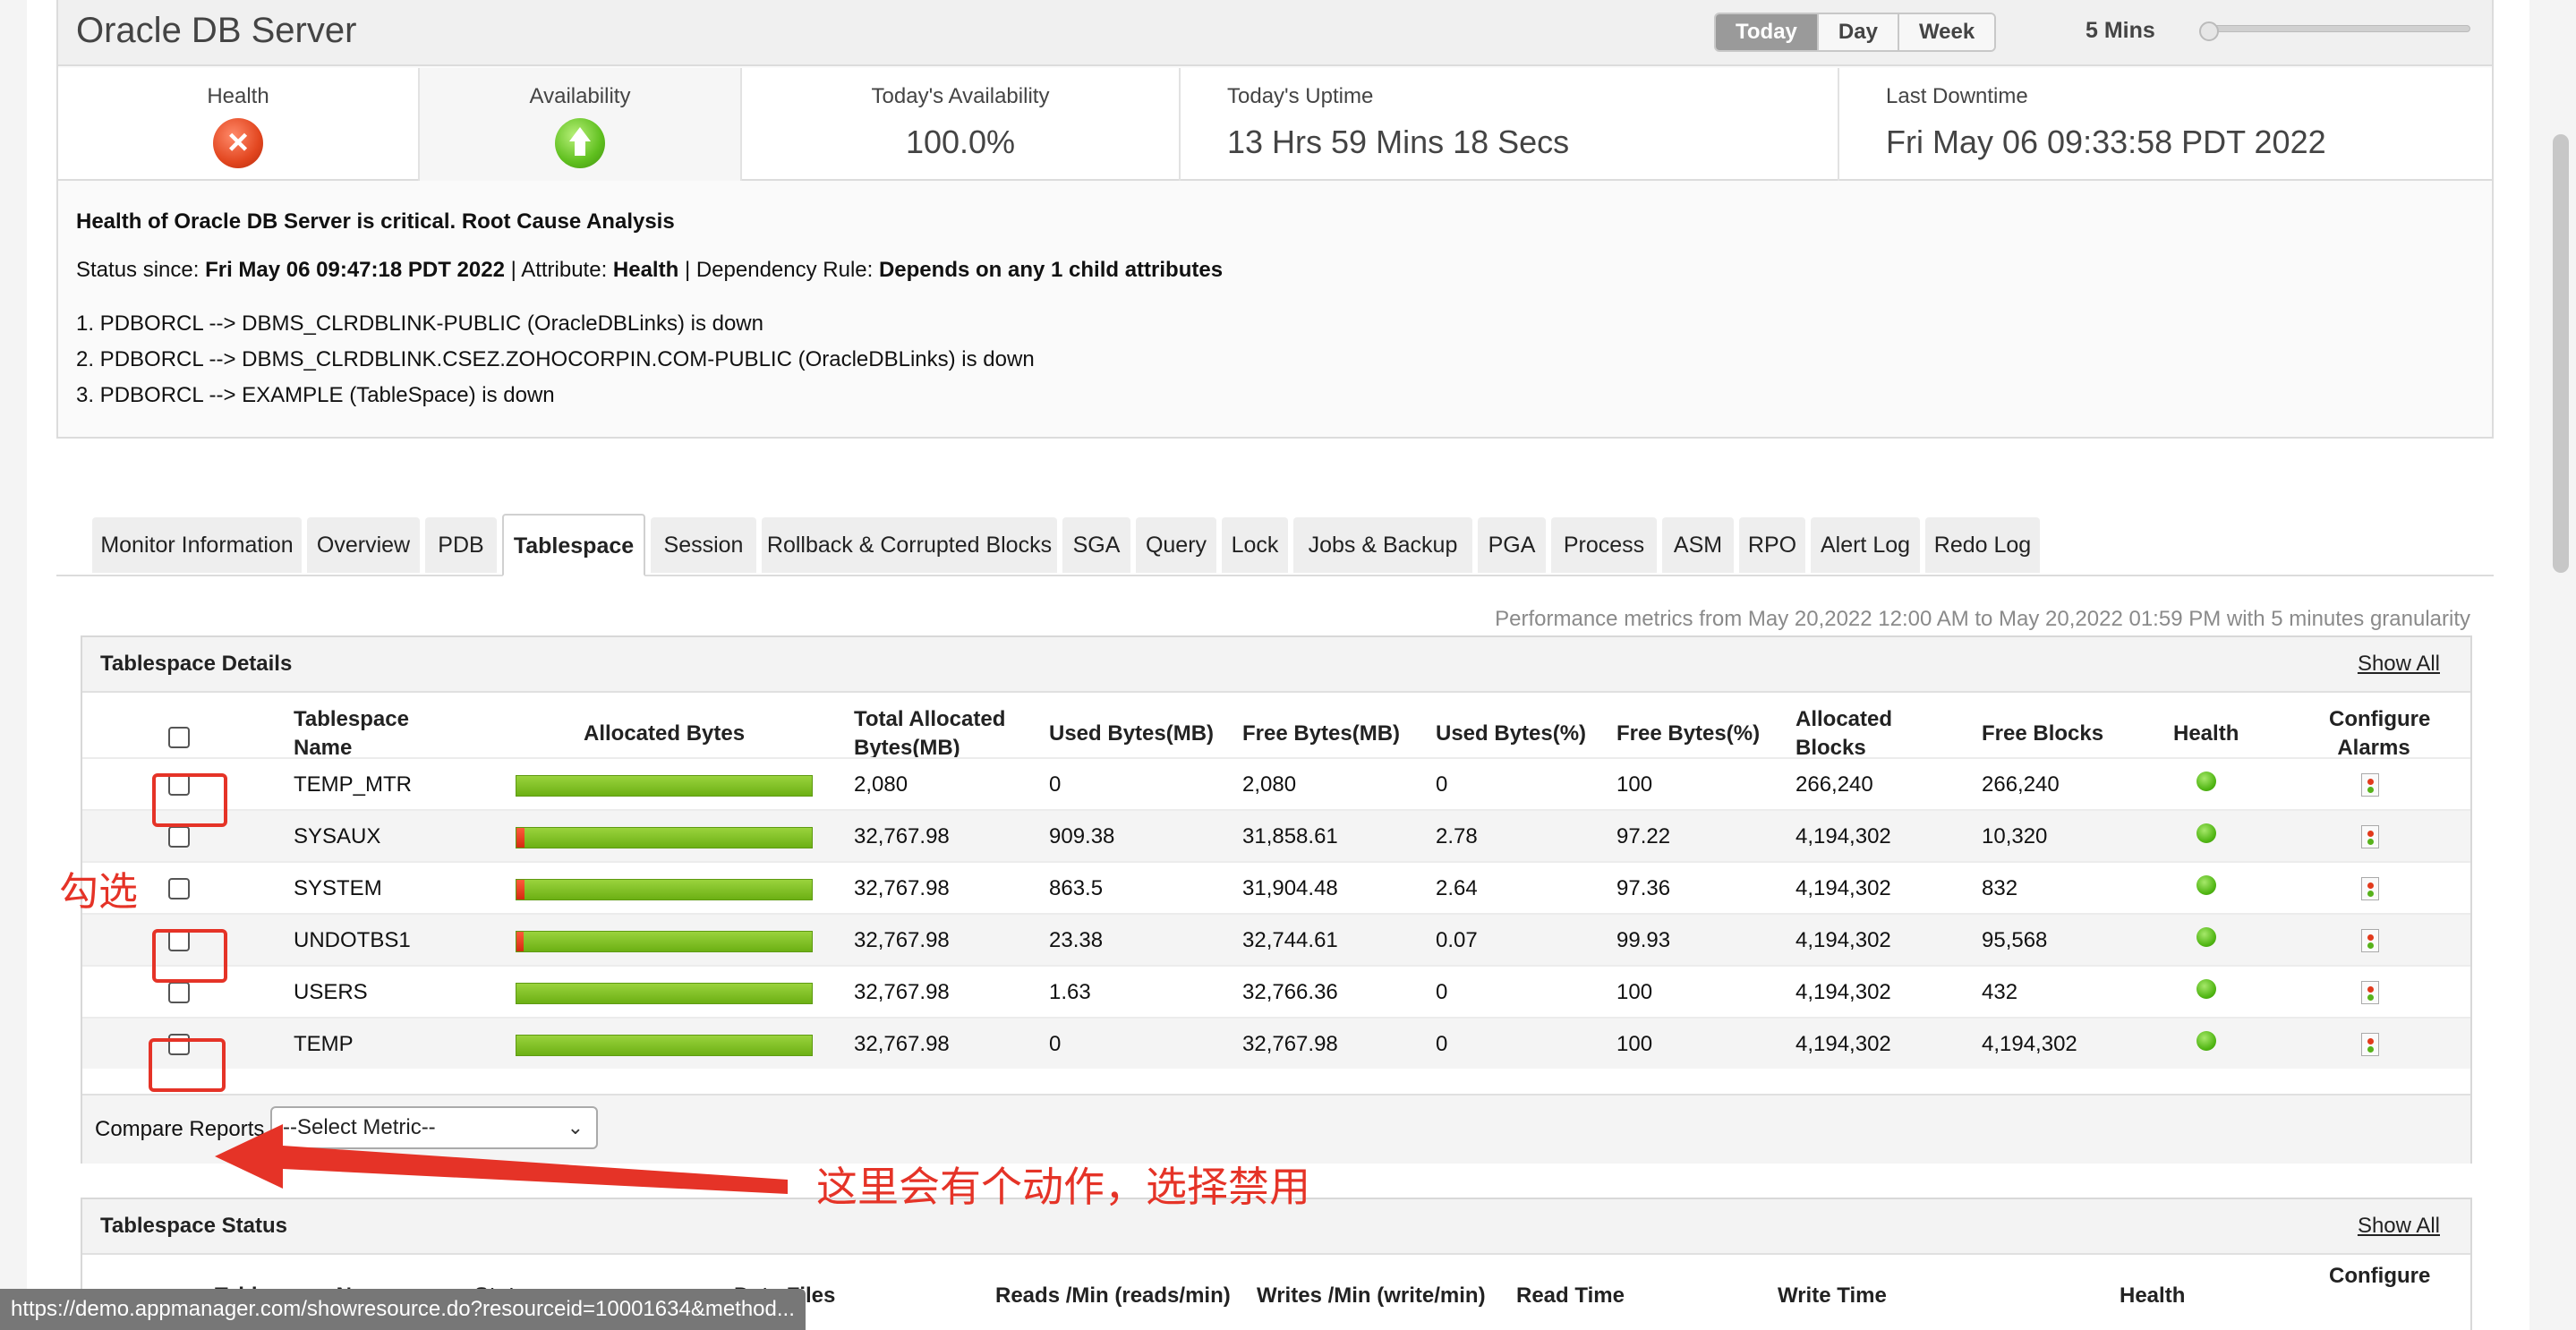 This screenshot has height=1330, width=2576. What do you see at coordinates (2561, 354) in the screenshot?
I see `page-scrollbar` at bounding box center [2561, 354].